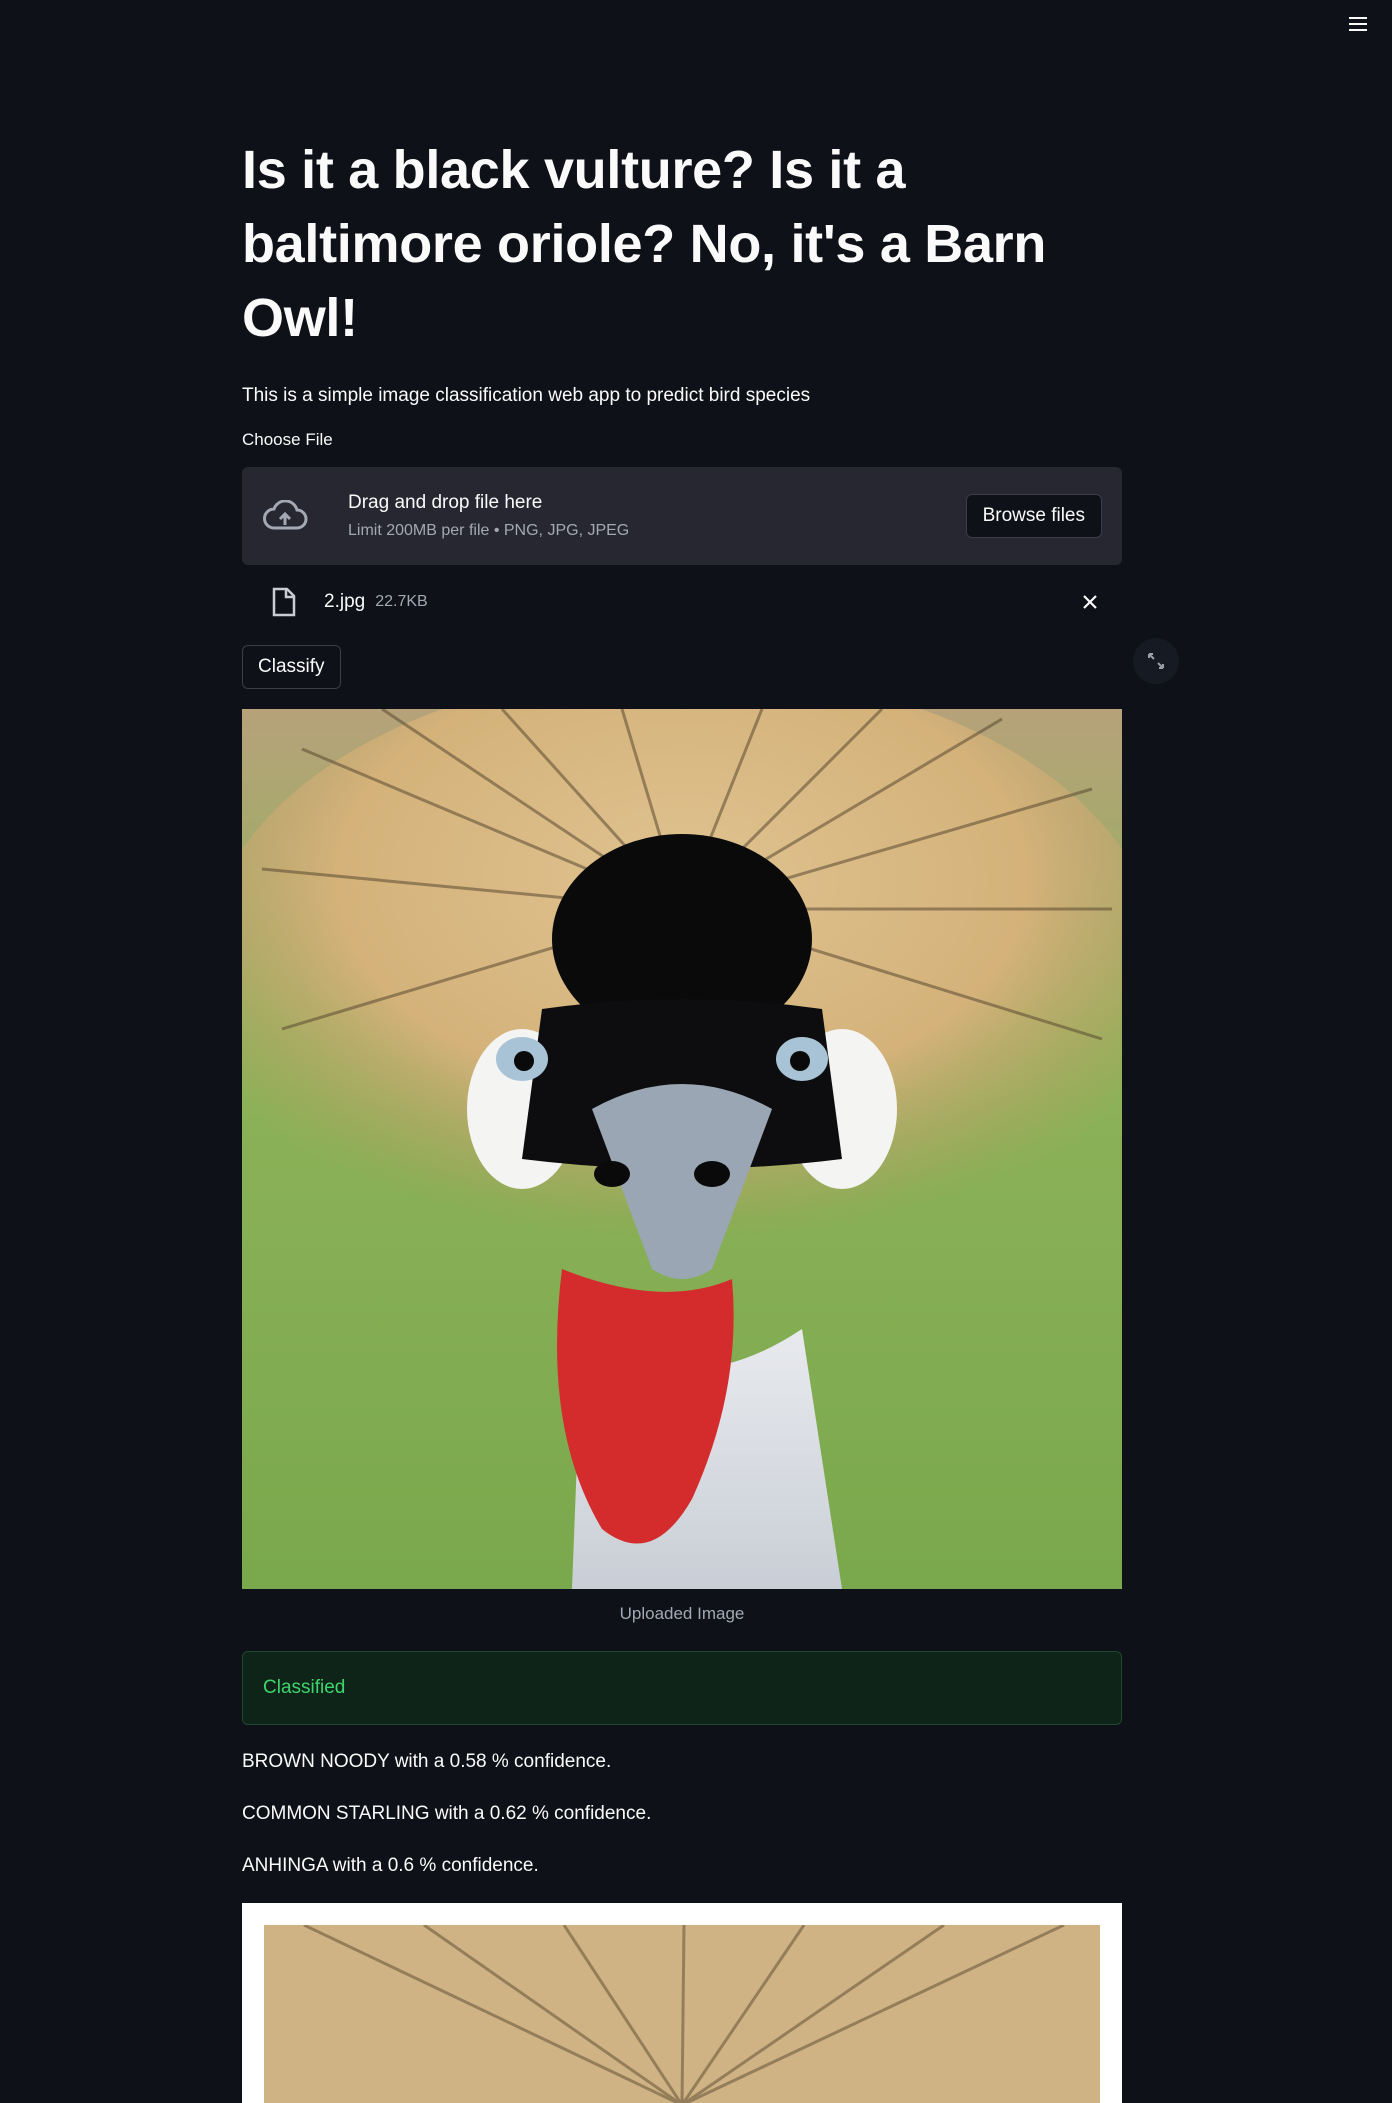 The height and width of the screenshot is (2103, 1392). Describe the element at coordinates (1090, 602) in the screenshot. I see `remove-file-close-icon` at that location.